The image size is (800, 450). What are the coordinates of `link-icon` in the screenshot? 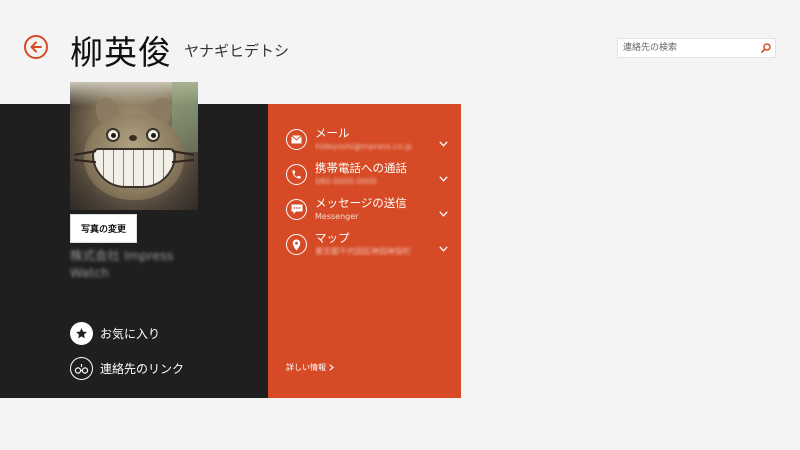 It's located at (81, 368).